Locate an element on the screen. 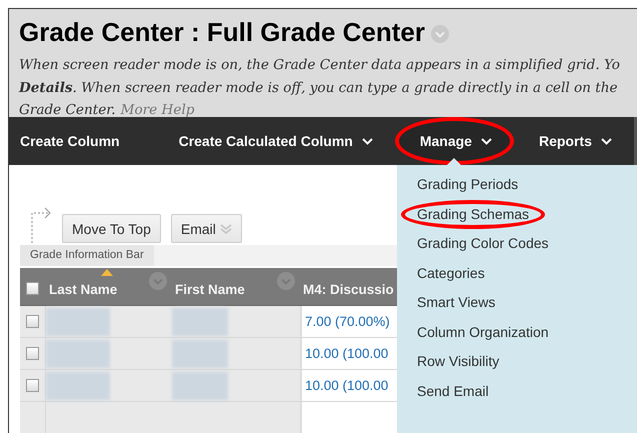 The image size is (637, 433). nav-menu-item: Reports is located at coordinates (574, 141).